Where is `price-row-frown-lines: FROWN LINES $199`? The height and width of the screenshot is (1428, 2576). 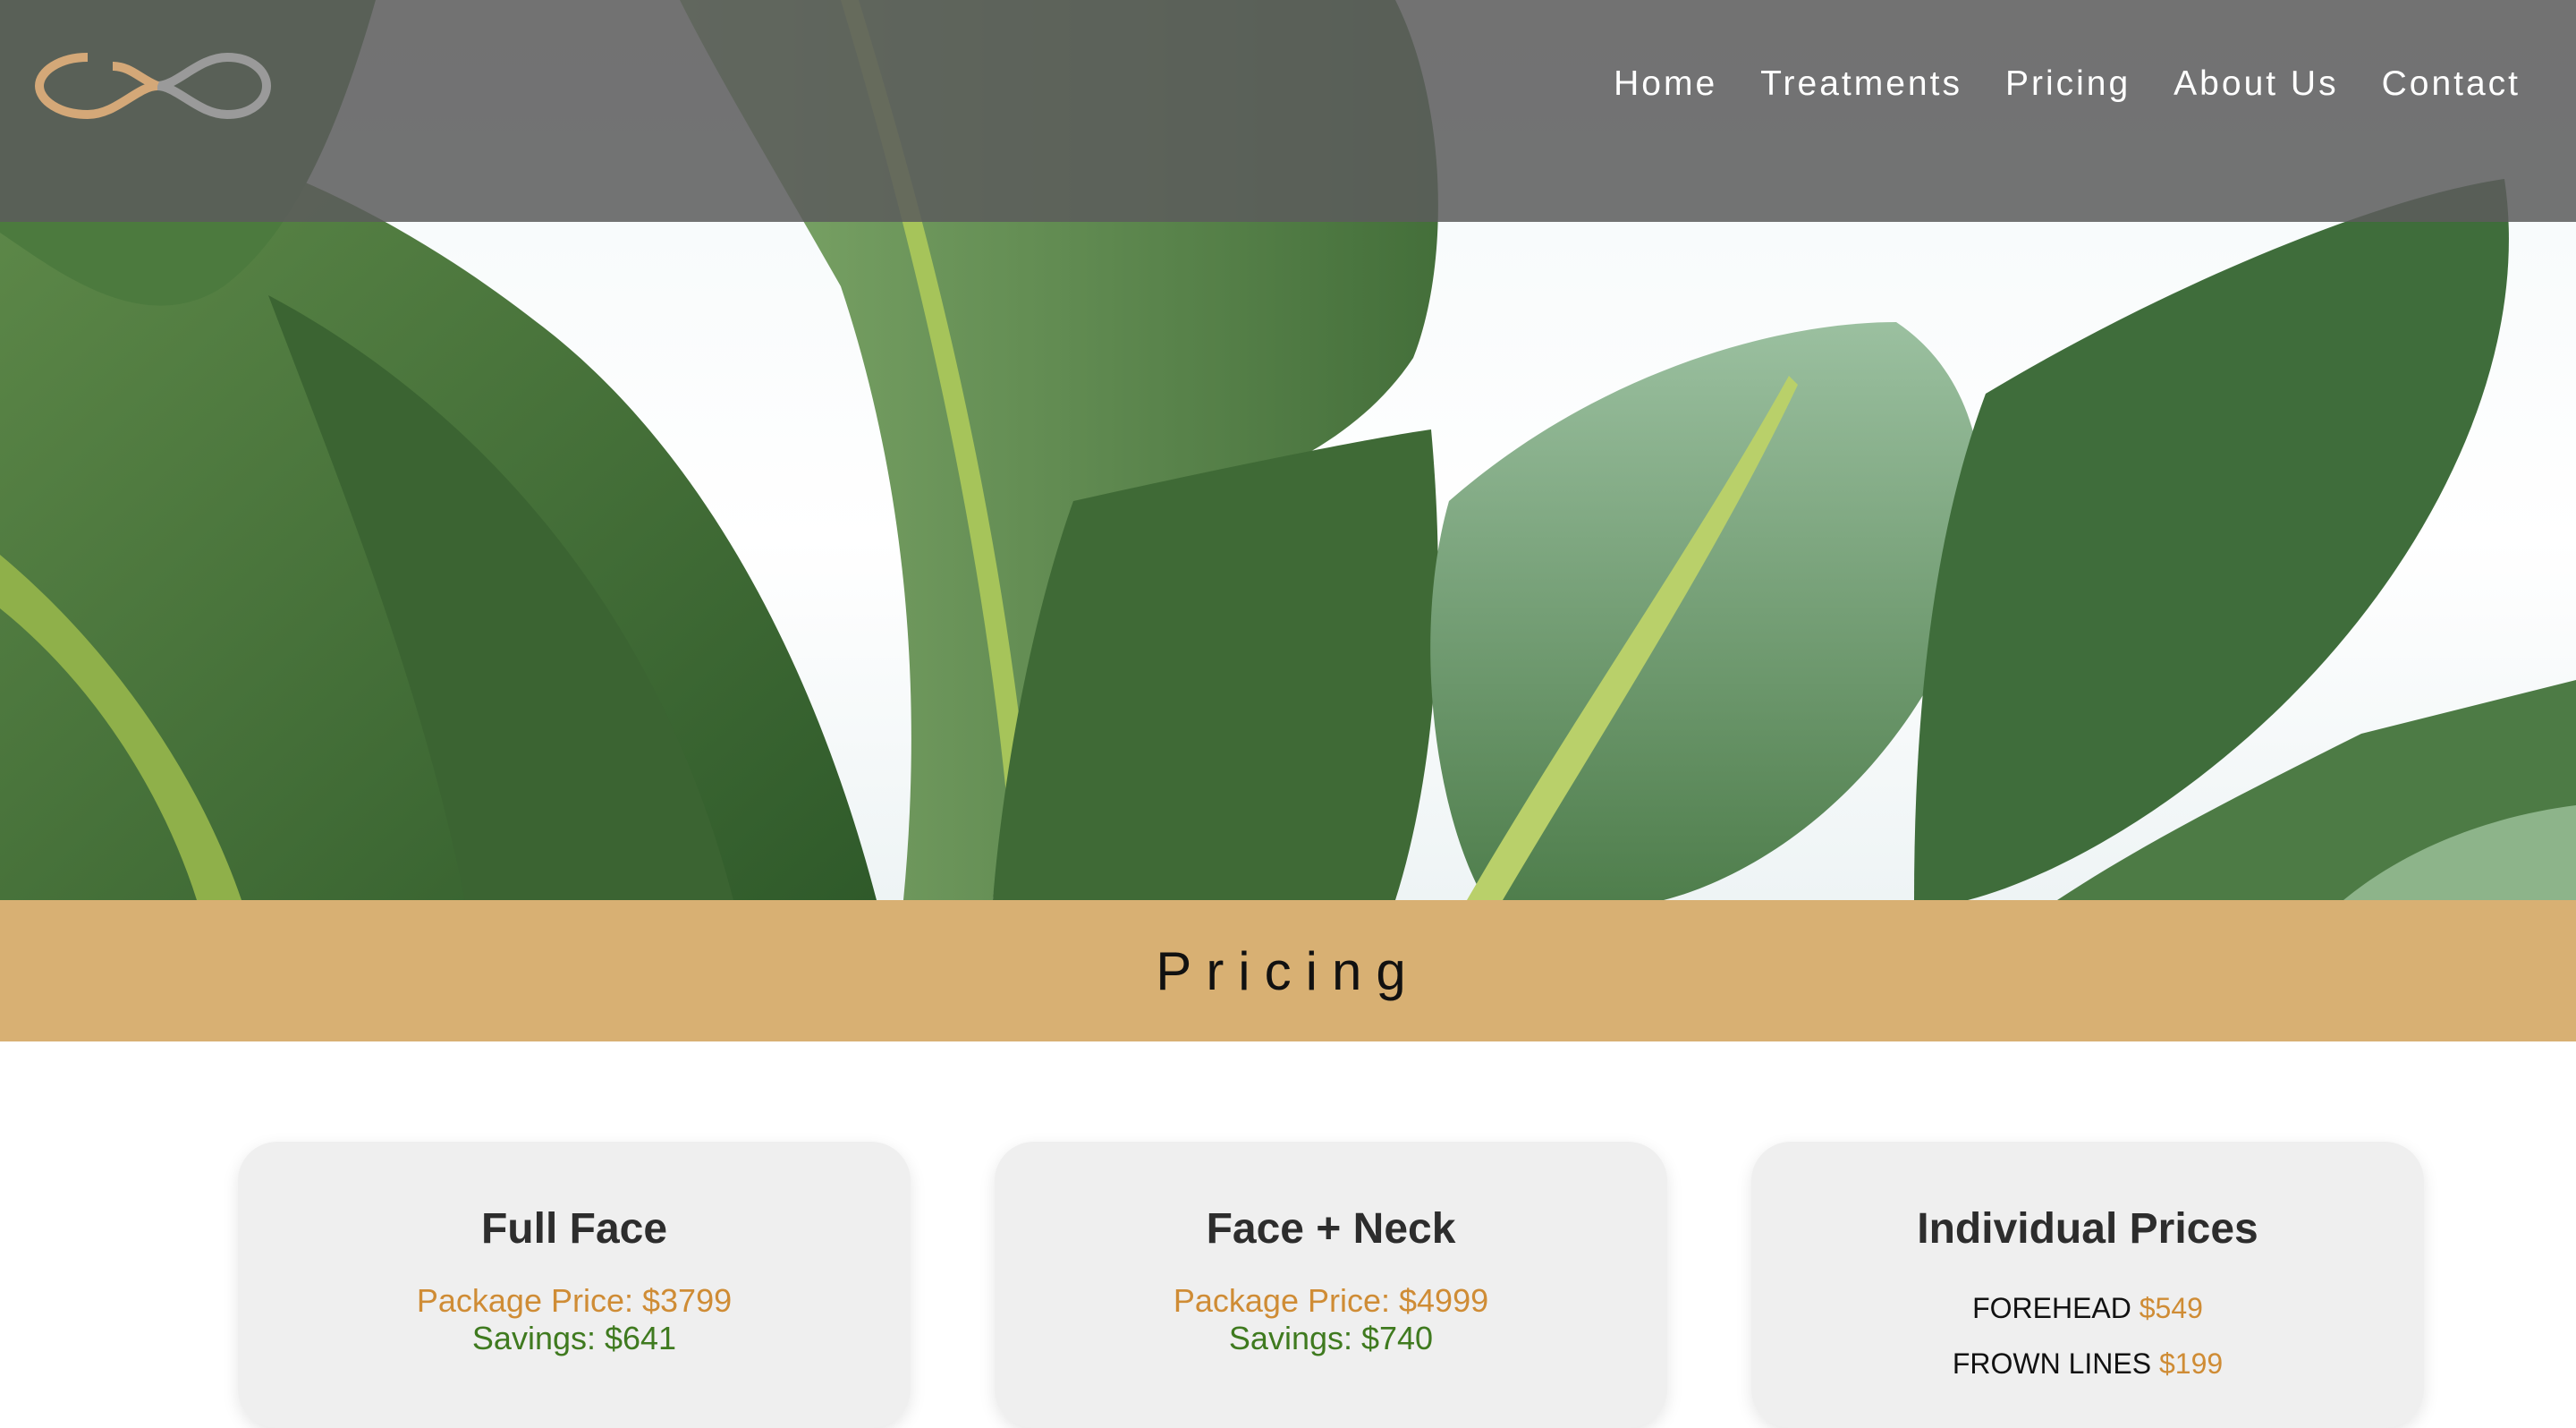 price-row-frown-lines: FROWN LINES $199 is located at coordinates (2087, 1363).